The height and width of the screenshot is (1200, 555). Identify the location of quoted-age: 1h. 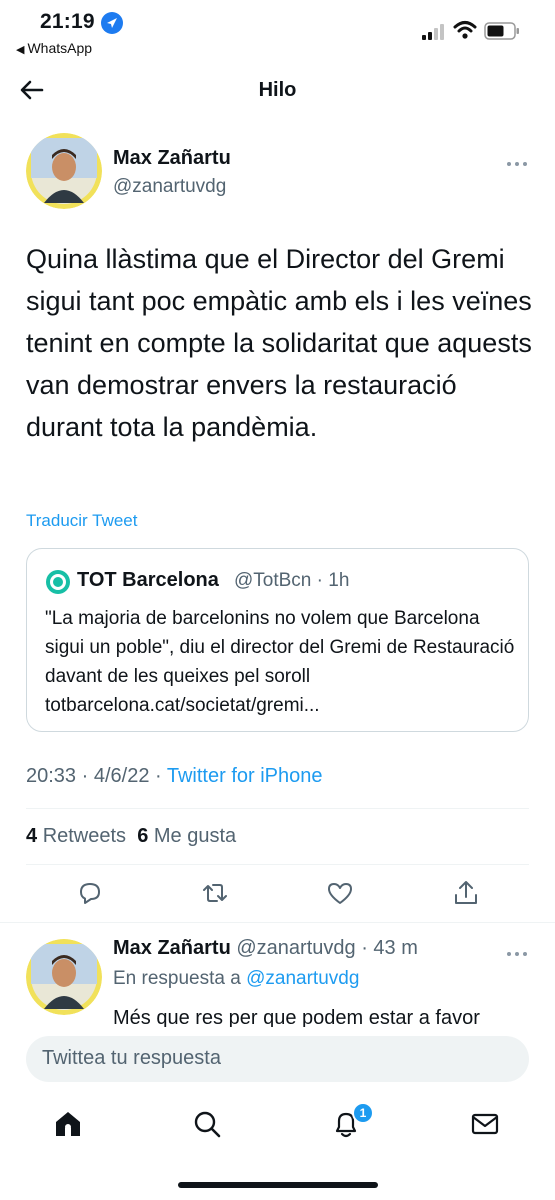
(339, 580).